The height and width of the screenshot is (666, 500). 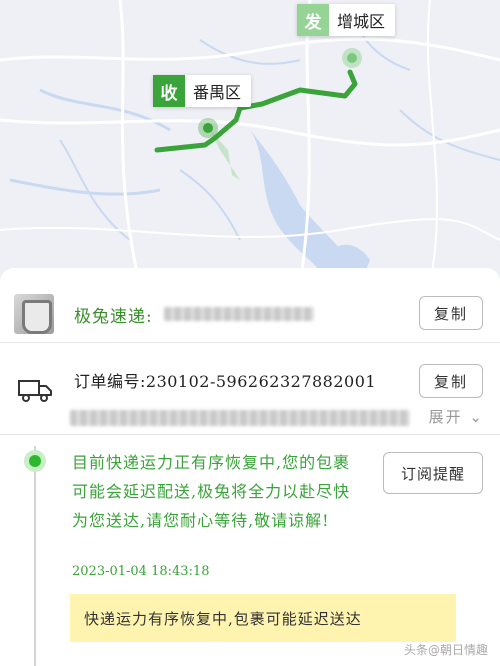 I want to click on copy-tracking-button: 复制, so click(x=451, y=313).